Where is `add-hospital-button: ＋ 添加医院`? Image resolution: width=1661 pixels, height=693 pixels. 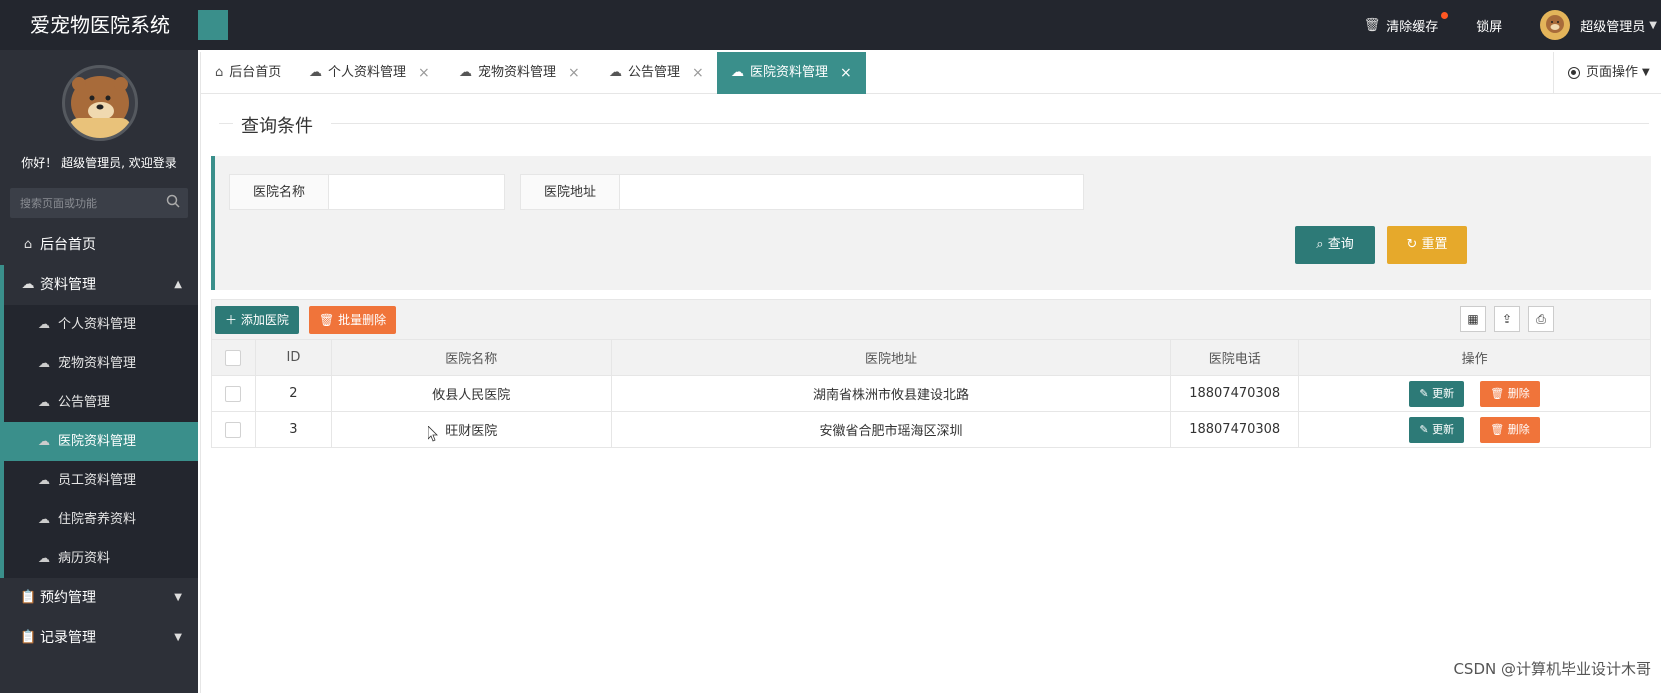 add-hospital-button: ＋ 添加医院 is located at coordinates (257, 320).